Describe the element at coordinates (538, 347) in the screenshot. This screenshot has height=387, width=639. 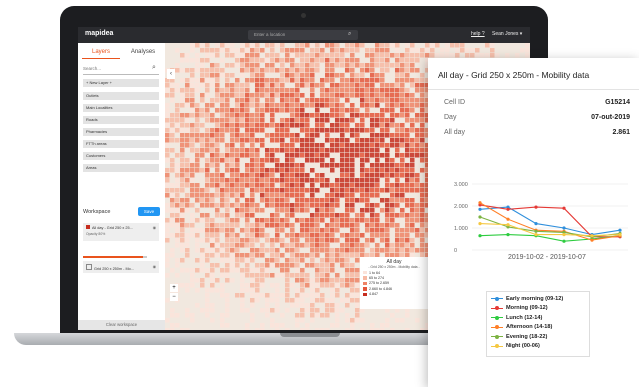
I see `chart-legend-item: Night (00-06)` at that location.